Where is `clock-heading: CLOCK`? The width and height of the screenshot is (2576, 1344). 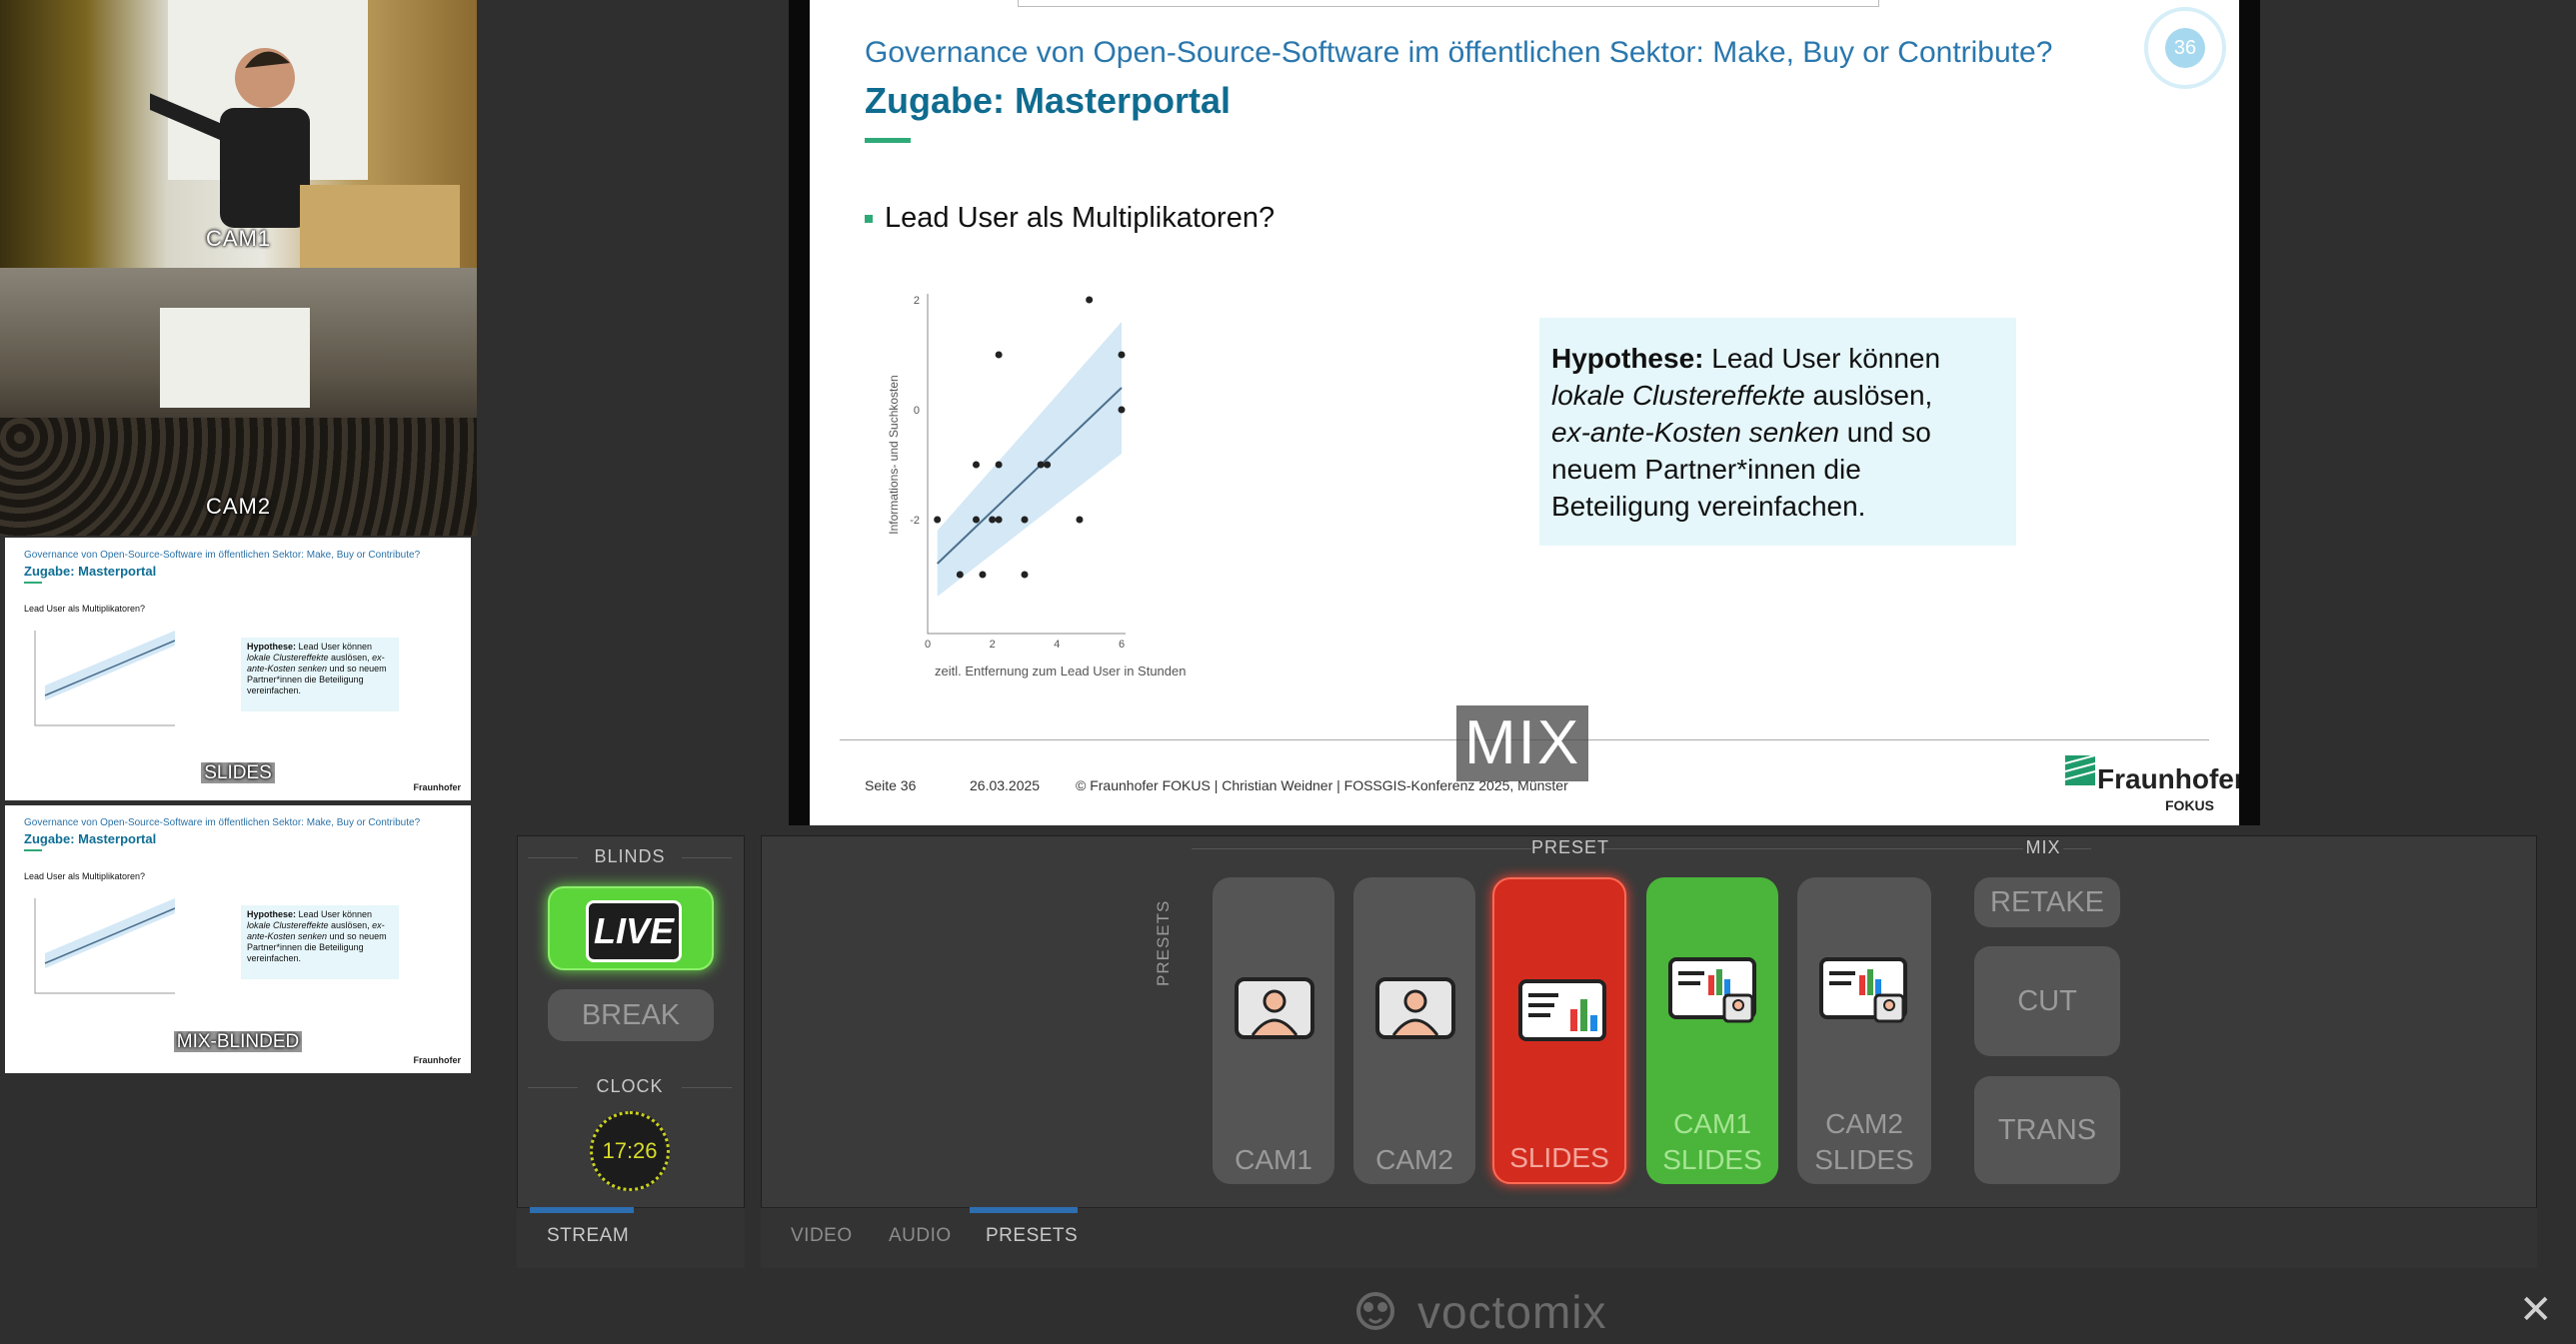
clock-heading: CLOCK is located at coordinates (630, 1086).